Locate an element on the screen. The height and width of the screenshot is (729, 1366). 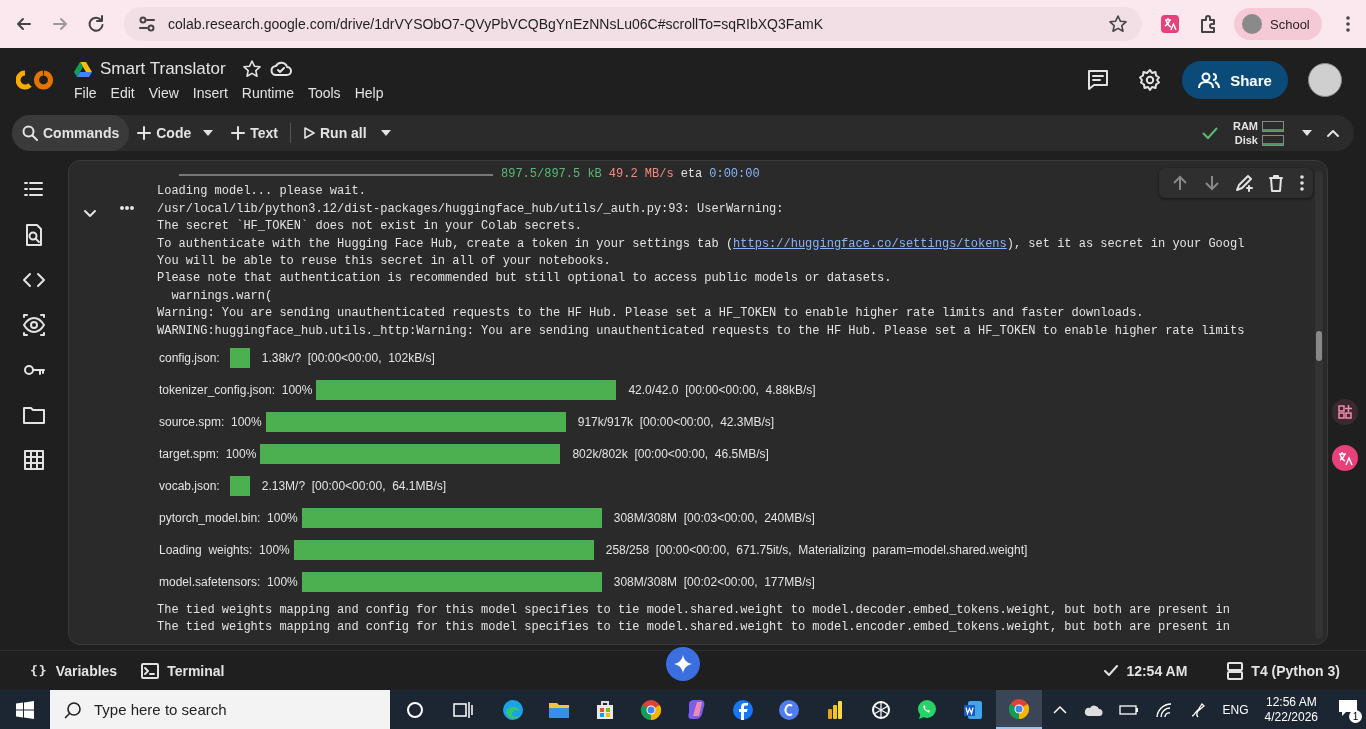
menu-item: Insert is located at coordinates (210, 93).